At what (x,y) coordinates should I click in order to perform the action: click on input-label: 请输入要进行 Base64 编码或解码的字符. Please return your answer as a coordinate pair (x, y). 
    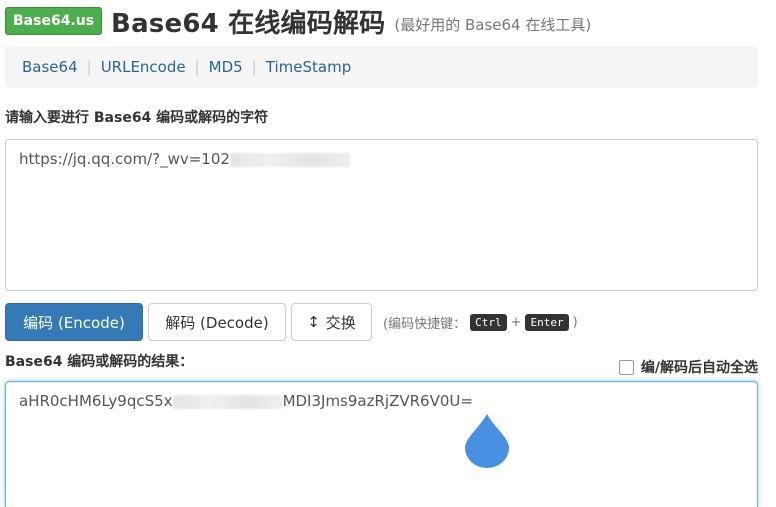
    Looking at the image, I should click on (137, 118).